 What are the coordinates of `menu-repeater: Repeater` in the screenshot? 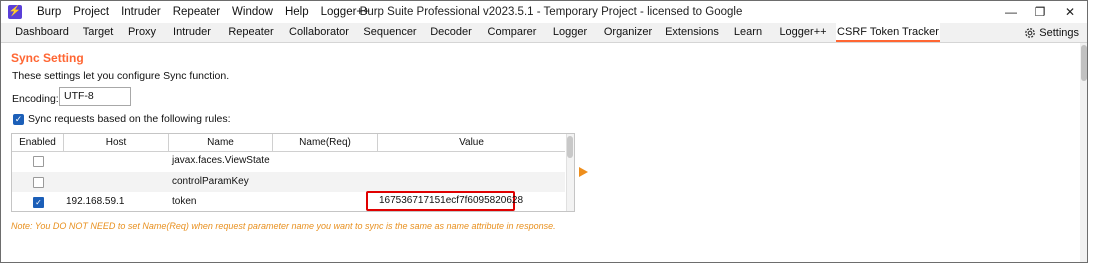 It's located at (196, 12).